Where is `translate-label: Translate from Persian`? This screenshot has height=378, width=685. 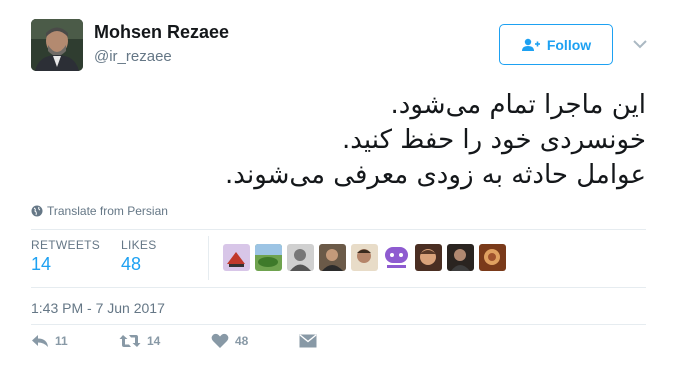 translate-label: Translate from Persian is located at coordinates (107, 211).